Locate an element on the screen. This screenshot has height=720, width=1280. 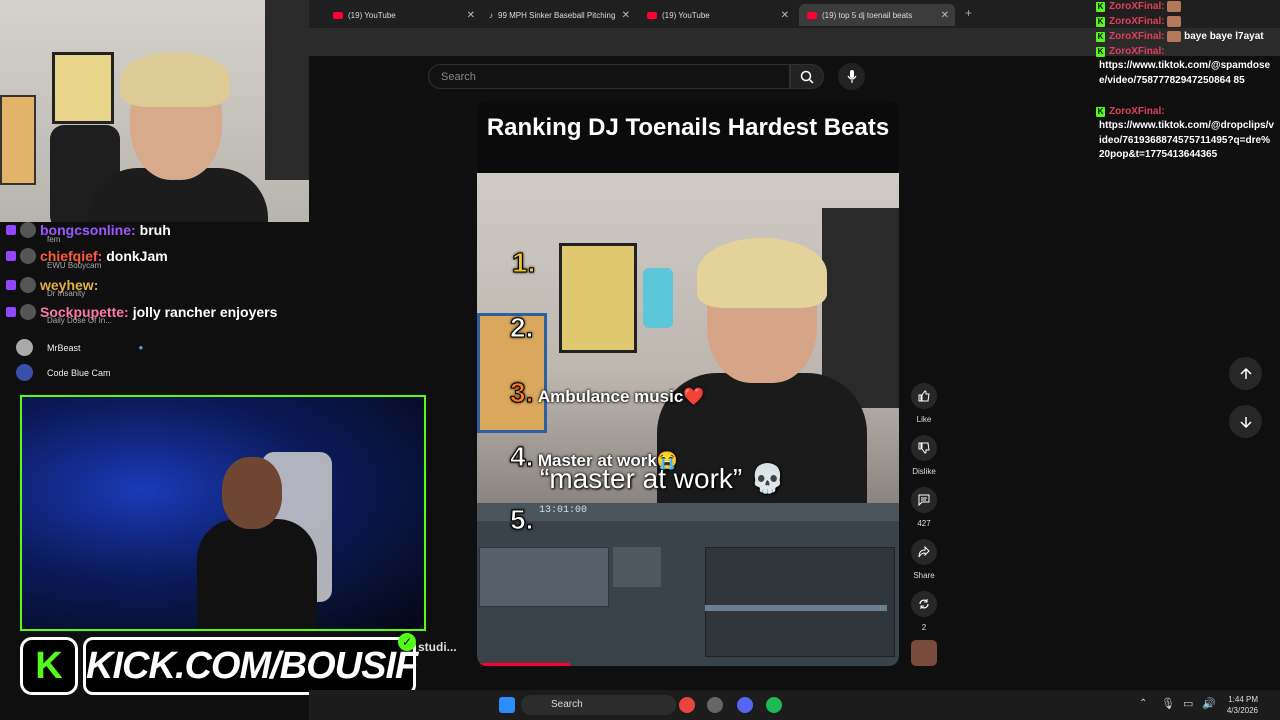
next-short-button is located at coordinates (1245, 421).